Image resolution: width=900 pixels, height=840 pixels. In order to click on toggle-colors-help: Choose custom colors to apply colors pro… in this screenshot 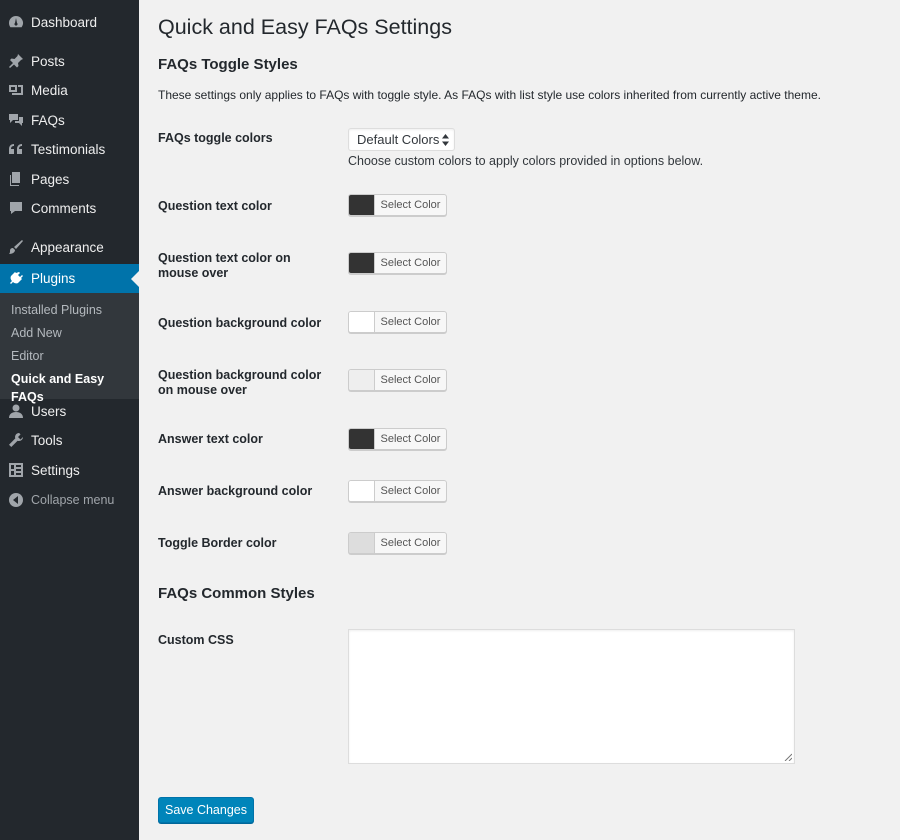, I will do `click(526, 161)`.